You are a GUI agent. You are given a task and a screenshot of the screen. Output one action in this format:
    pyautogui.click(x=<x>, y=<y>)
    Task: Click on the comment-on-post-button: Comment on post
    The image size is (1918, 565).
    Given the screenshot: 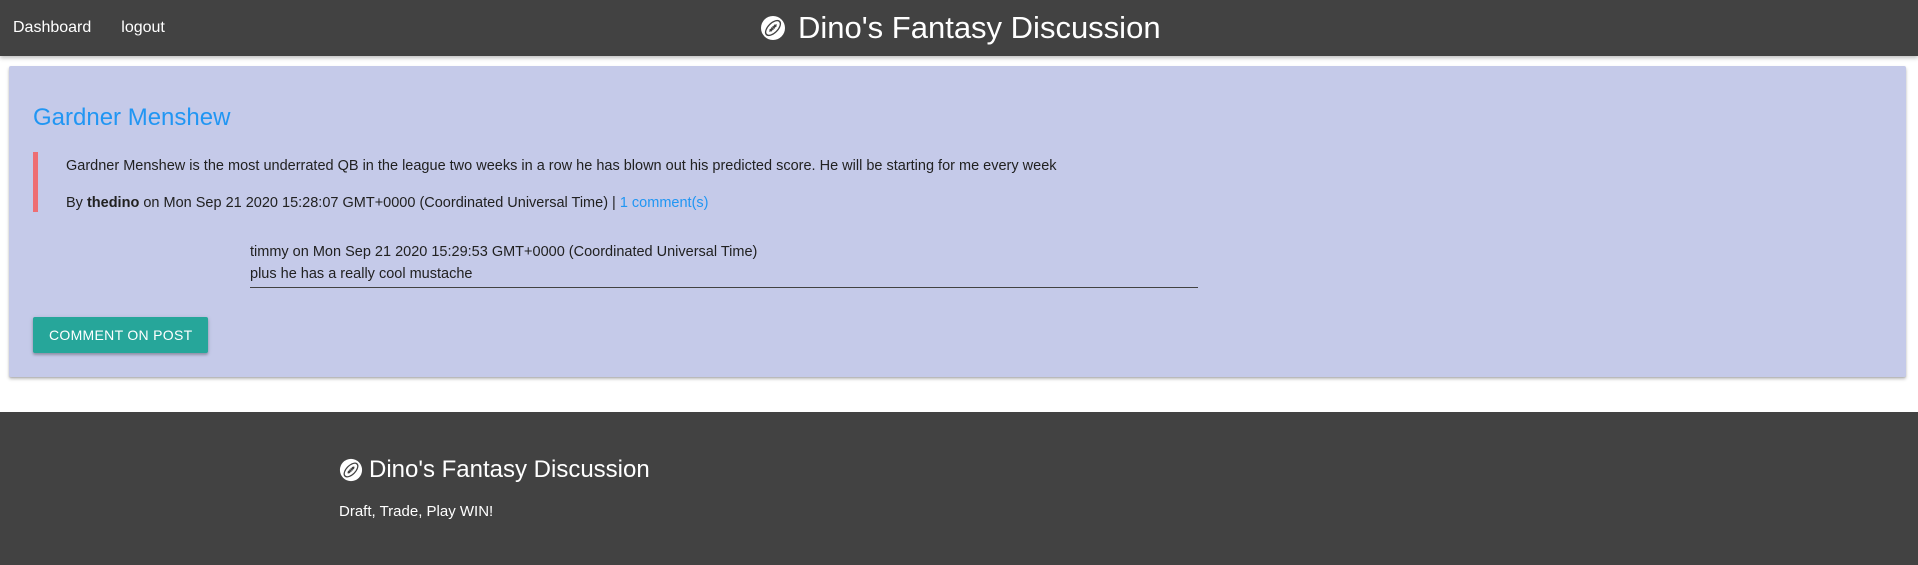 What is the action you would take?
    pyautogui.click(x=121, y=335)
    